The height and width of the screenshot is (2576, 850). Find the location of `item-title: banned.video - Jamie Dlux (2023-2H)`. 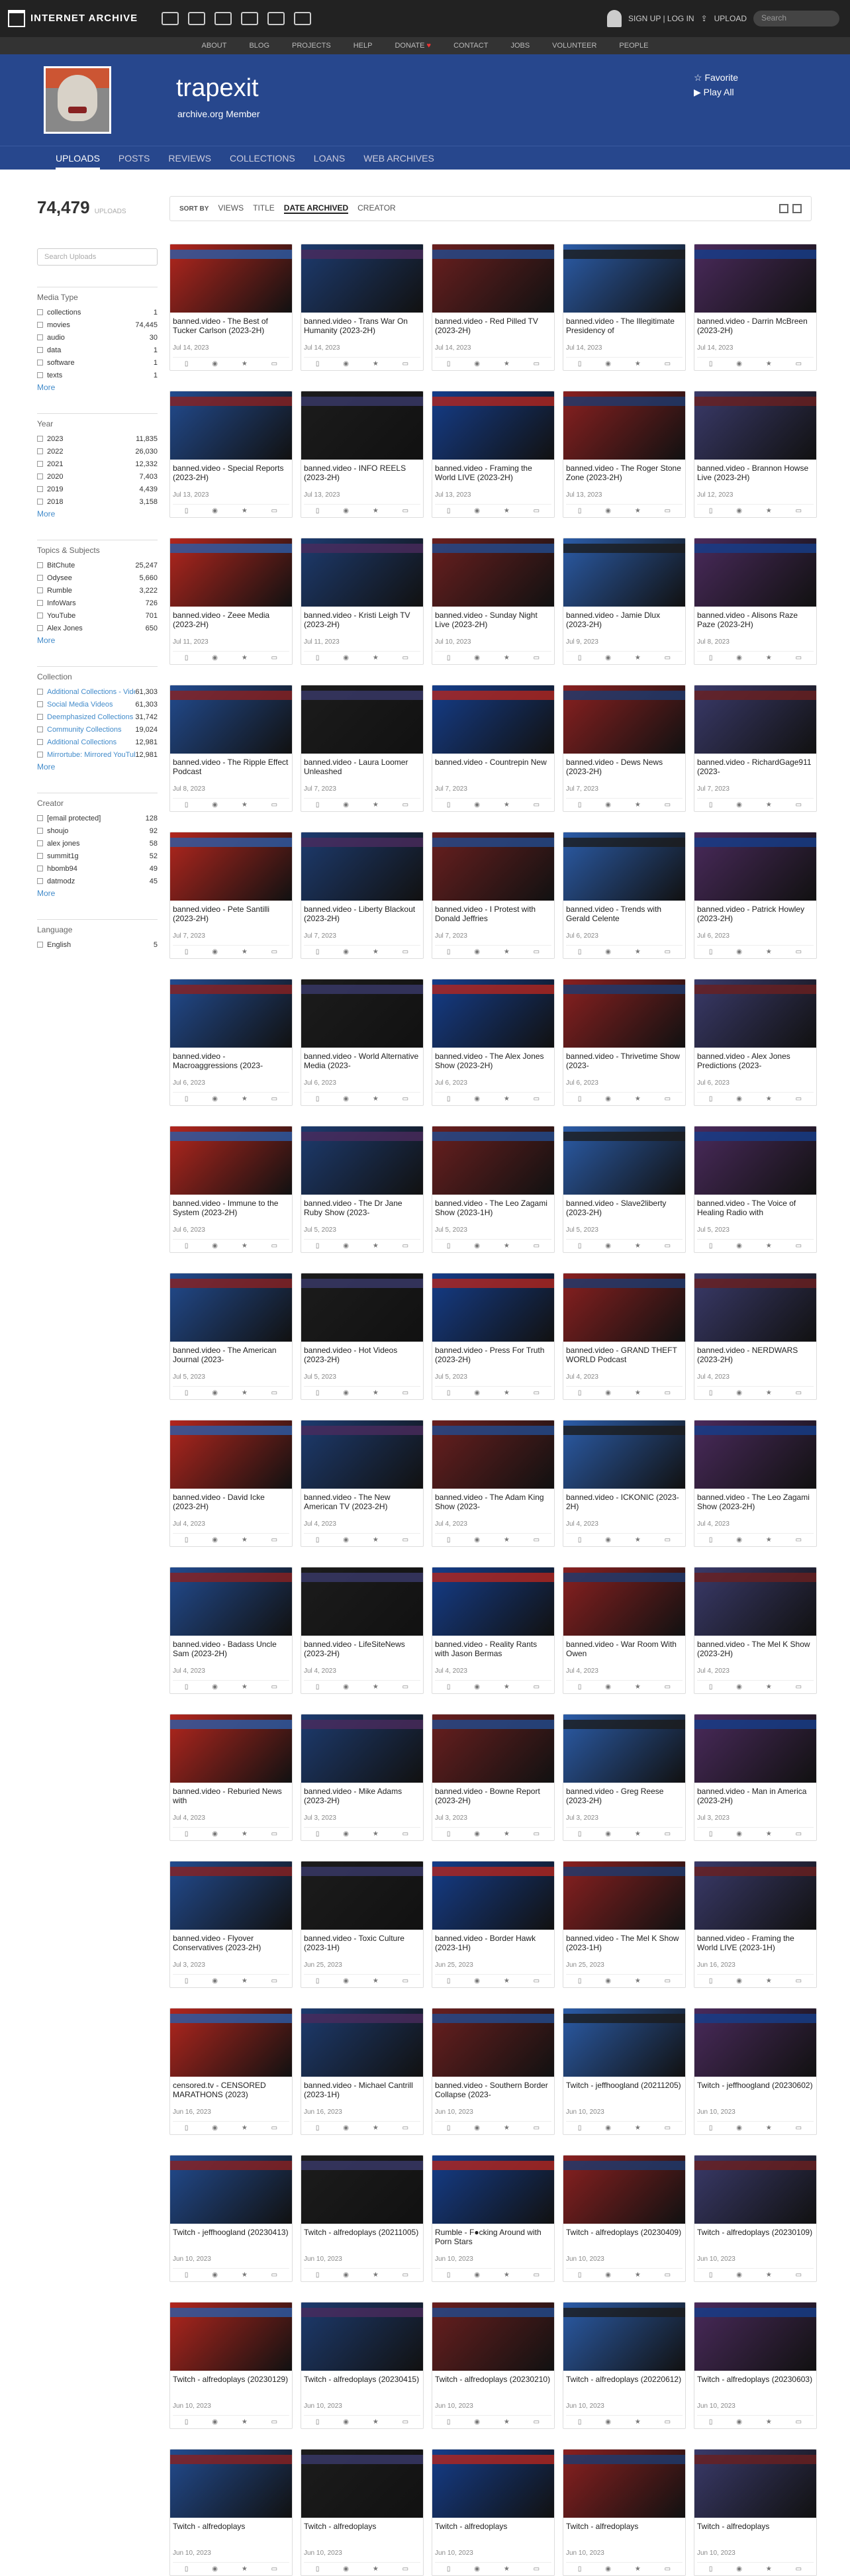

item-title: banned.video - Jamie Dlux (2023-2H) is located at coordinates (624, 622).